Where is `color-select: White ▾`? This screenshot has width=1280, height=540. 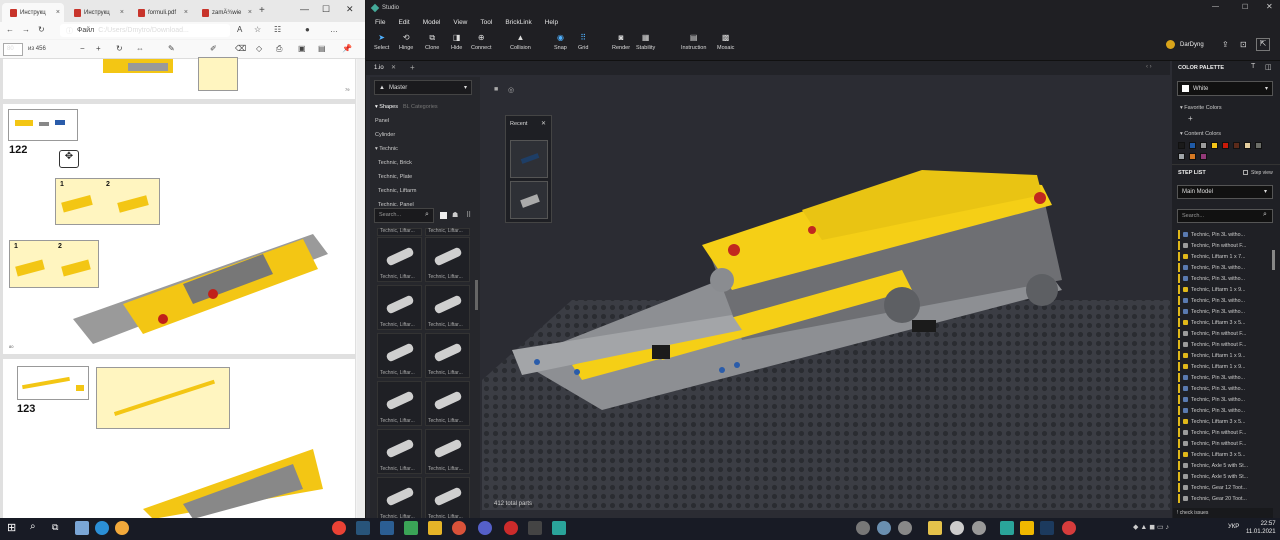
color-select: White ▾ is located at coordinates (1225, 88).